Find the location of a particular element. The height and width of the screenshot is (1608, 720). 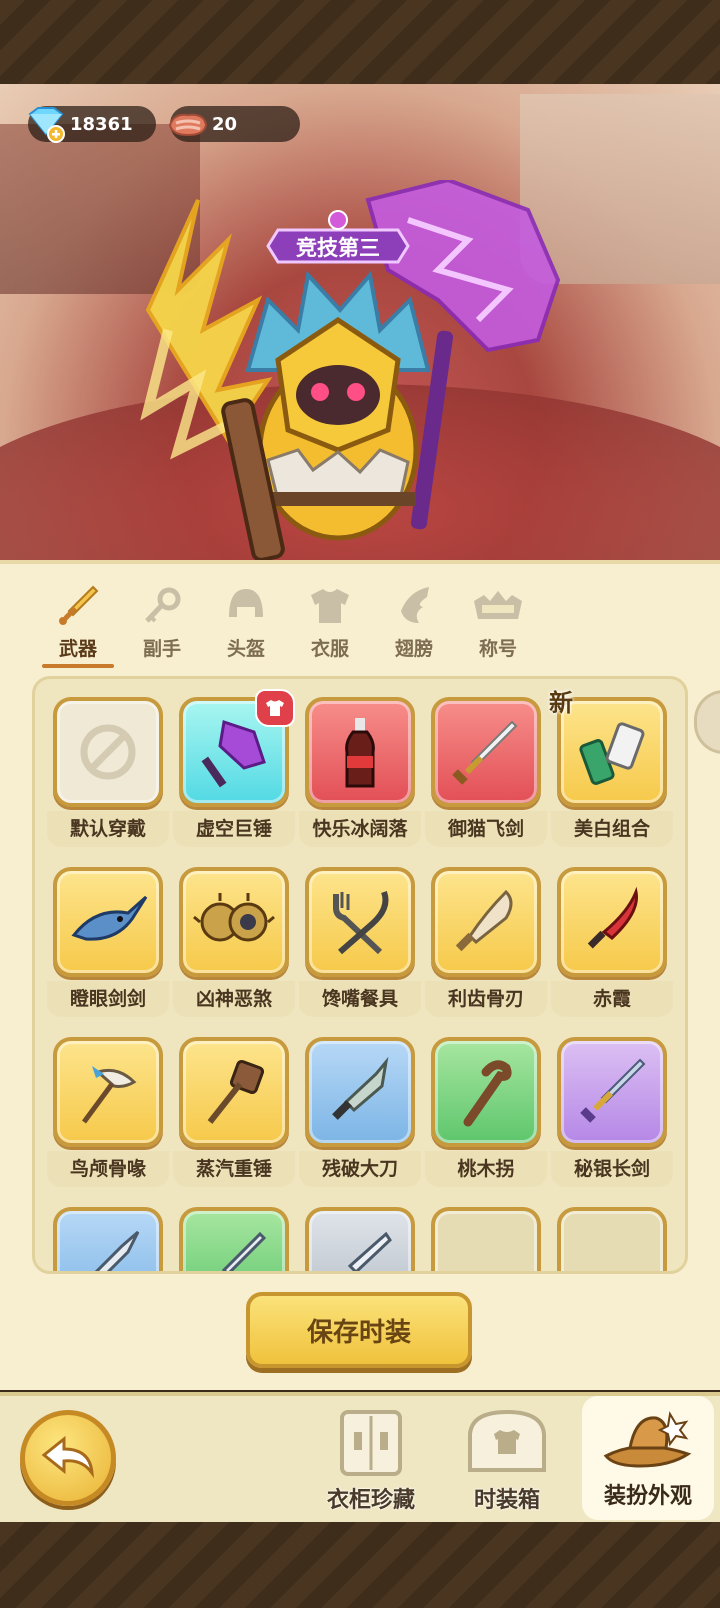

dress-up-button: 装扮外观 is located at coordinates (648, 1458).